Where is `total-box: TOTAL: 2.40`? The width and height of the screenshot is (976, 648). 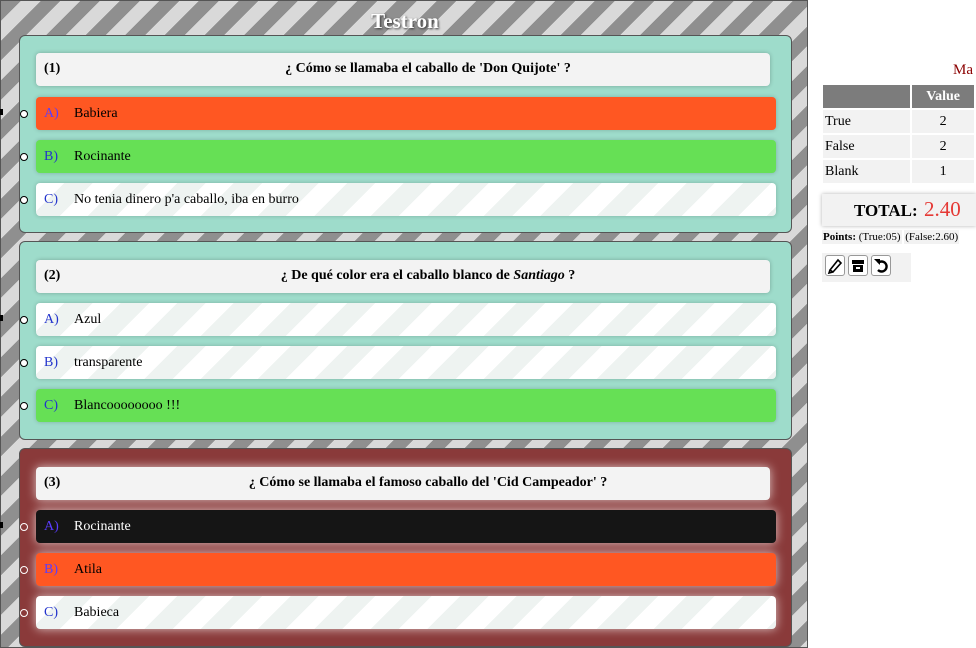
total-box: TOTAL: 2.40 is located at coordinates (899, 210).